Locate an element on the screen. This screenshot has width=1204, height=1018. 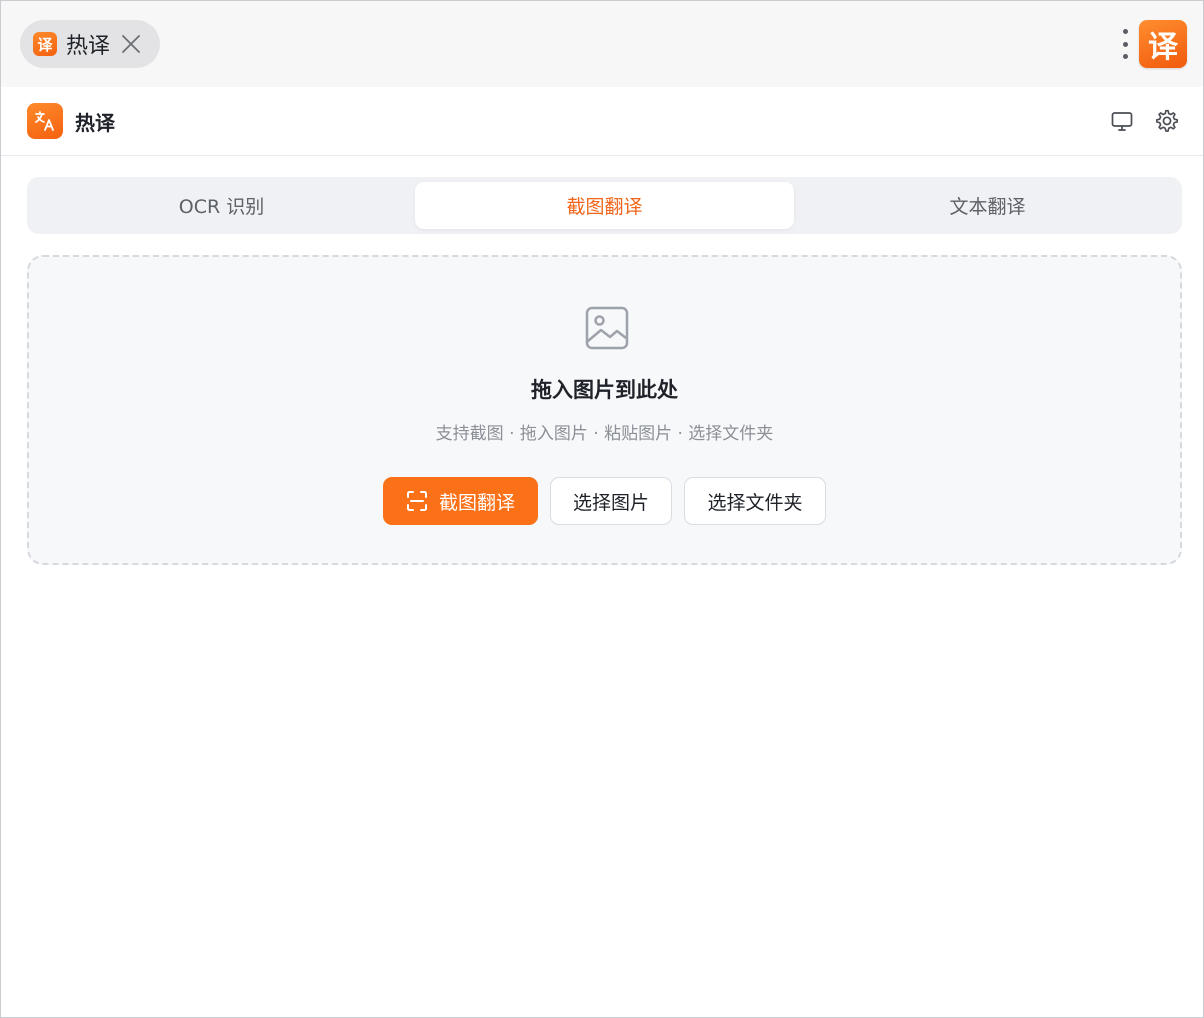
tab-logo-icon: 译 is located at coordinates (45, 44).